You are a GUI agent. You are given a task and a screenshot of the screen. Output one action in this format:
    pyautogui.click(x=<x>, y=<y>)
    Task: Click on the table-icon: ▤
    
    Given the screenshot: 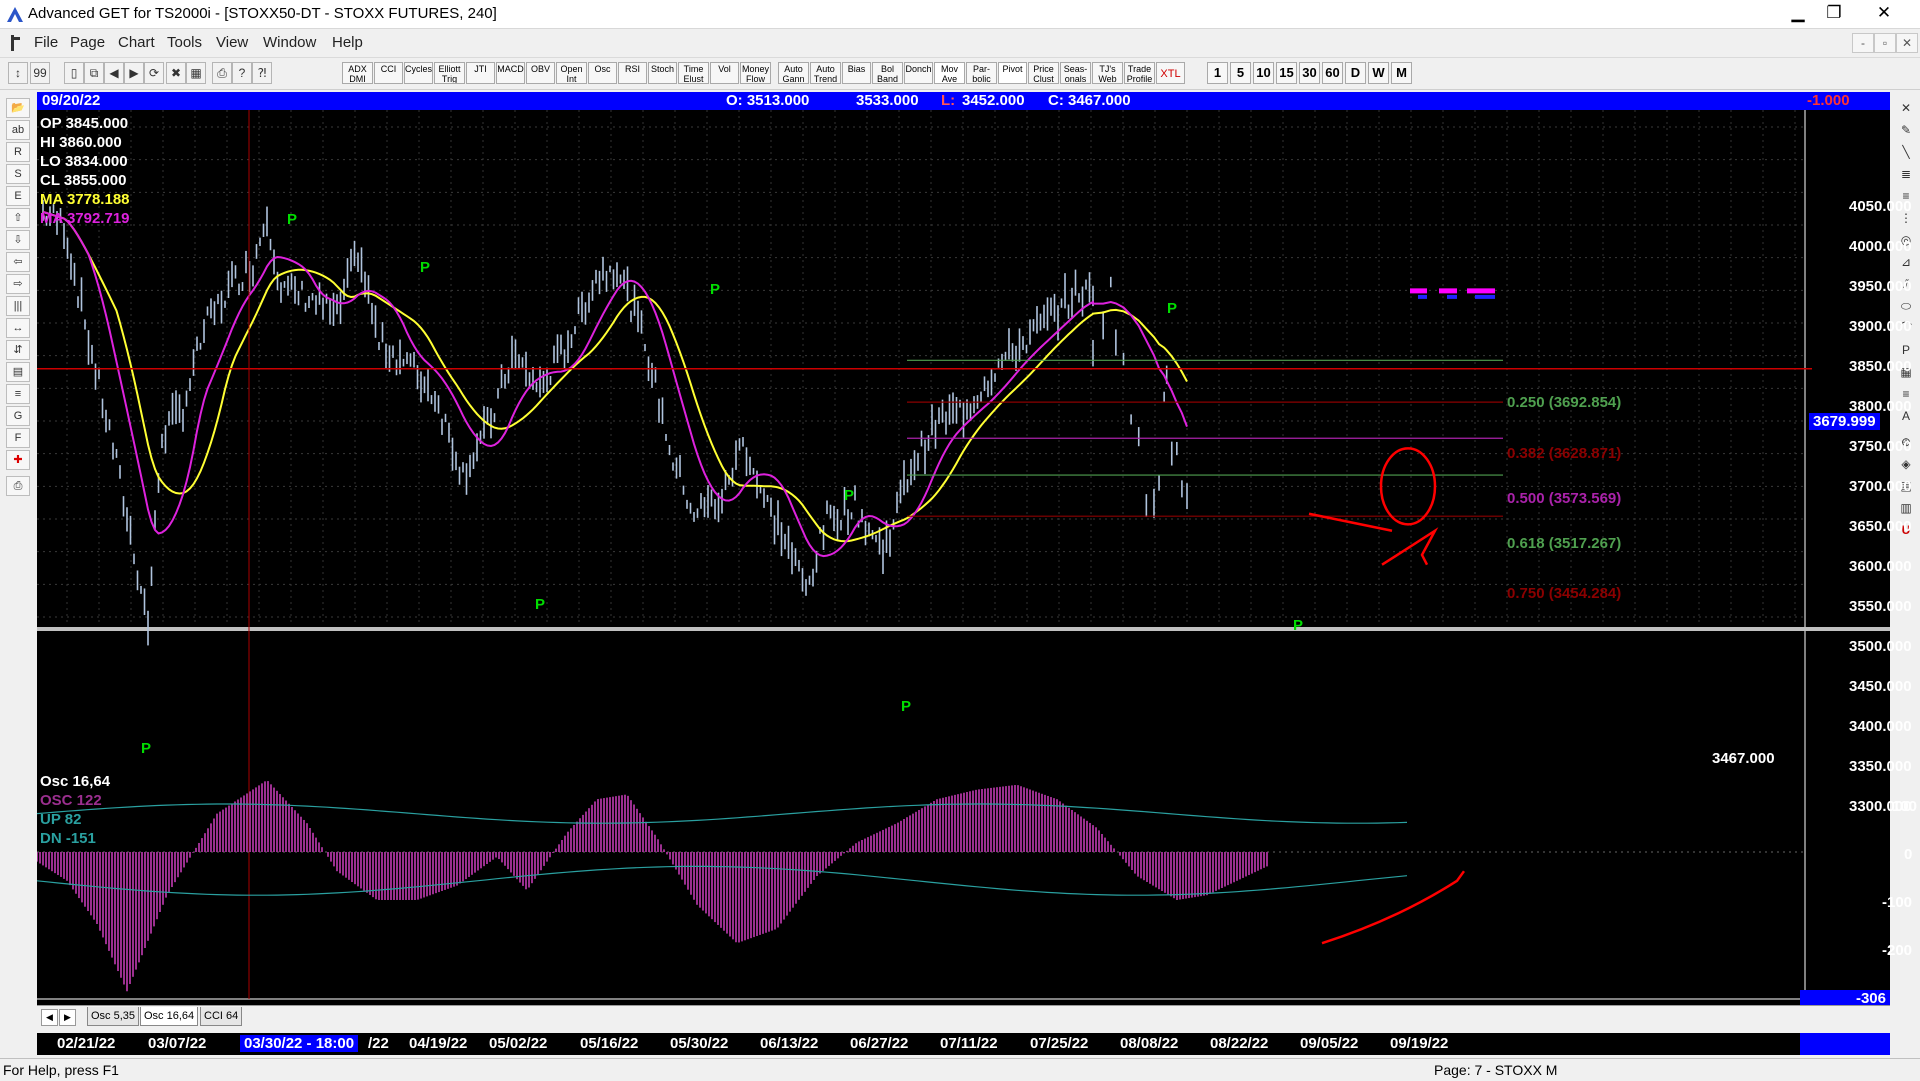 What is the action you would take?
    pyautogui.click(x=18, y=372)
    